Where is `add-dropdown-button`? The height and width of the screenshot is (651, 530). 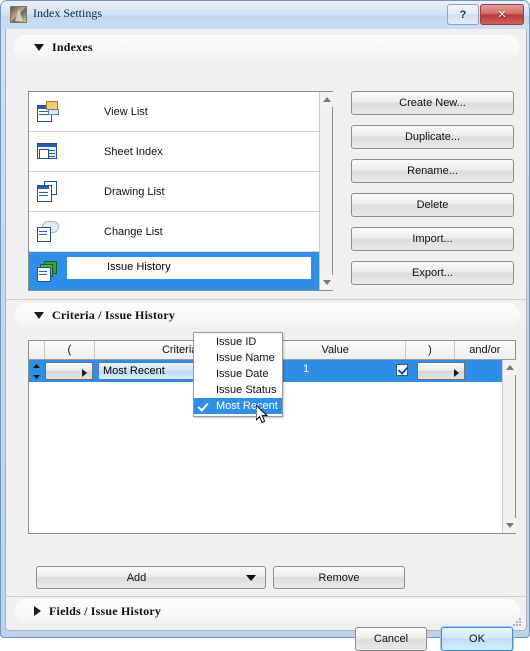 add-dropdown-button is located at coordinates (251, 577).